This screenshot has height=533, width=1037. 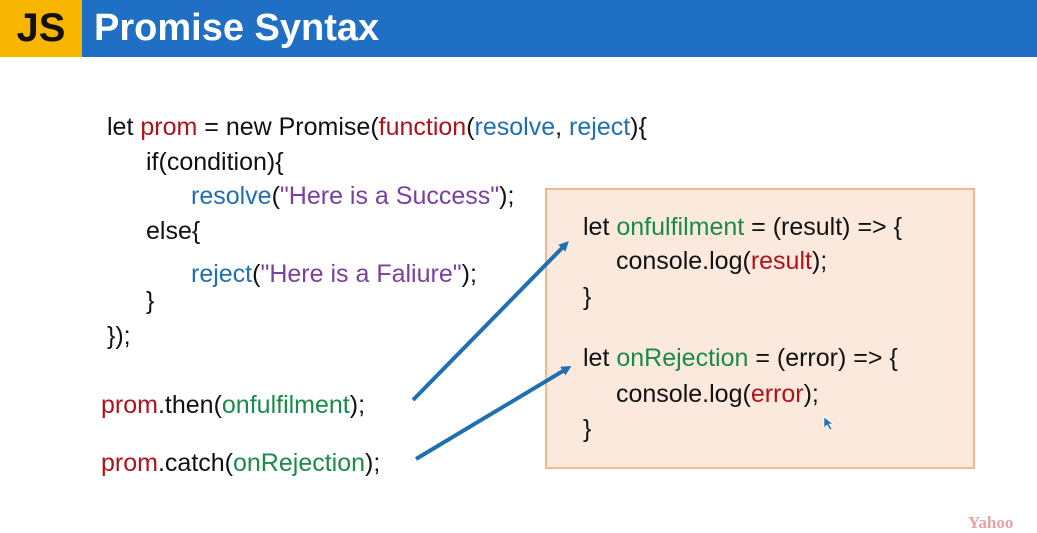 I want to click on cursor-icon, so click(x=828, y=423).